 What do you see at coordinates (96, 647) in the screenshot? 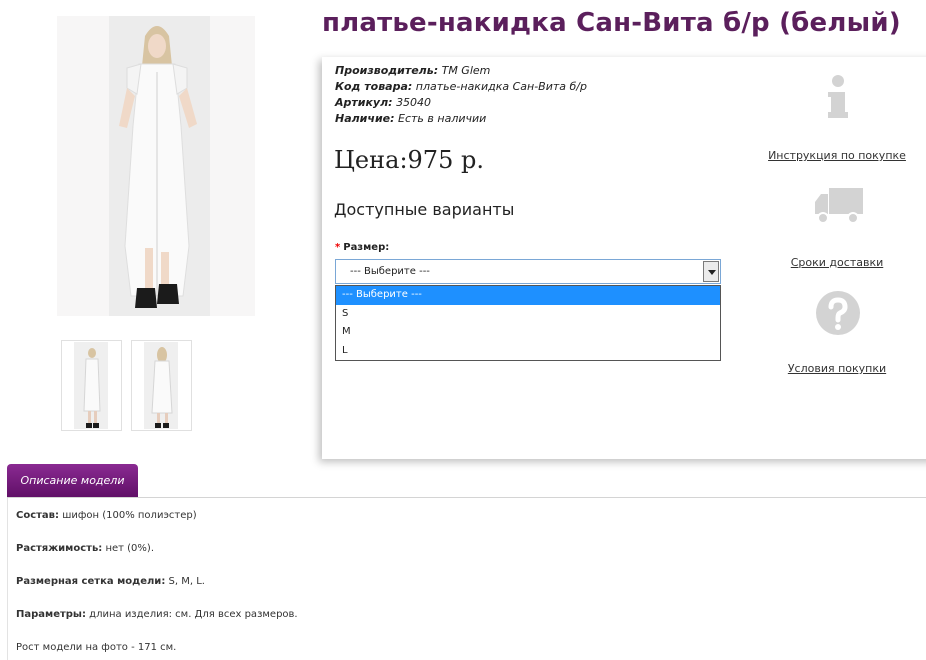
I see `description-model-height: Рост модели на фото - 171 см.` at bounding box center [96, 647].